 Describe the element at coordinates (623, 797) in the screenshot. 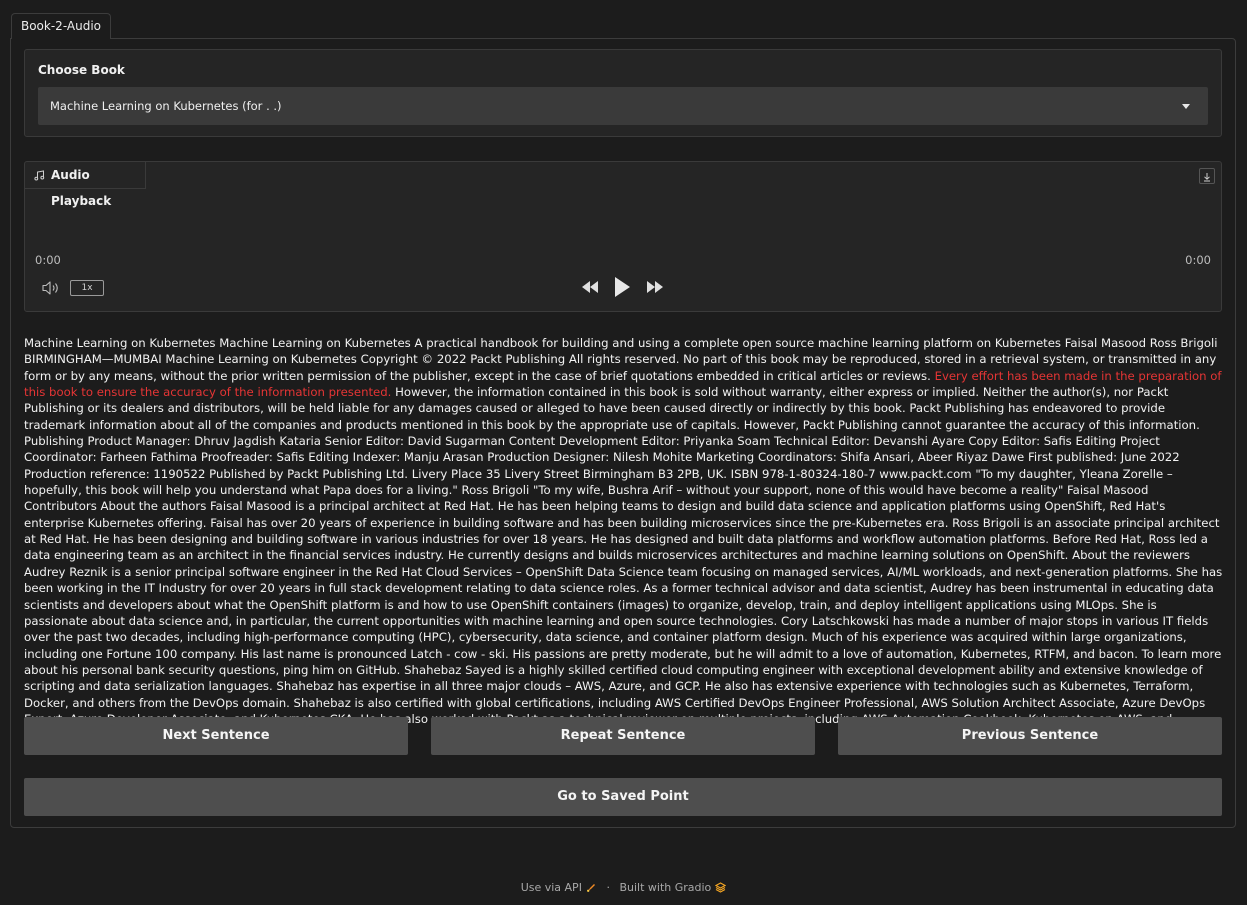

I see `go-to-saved-point-button: Go to Saved Point` at that location.